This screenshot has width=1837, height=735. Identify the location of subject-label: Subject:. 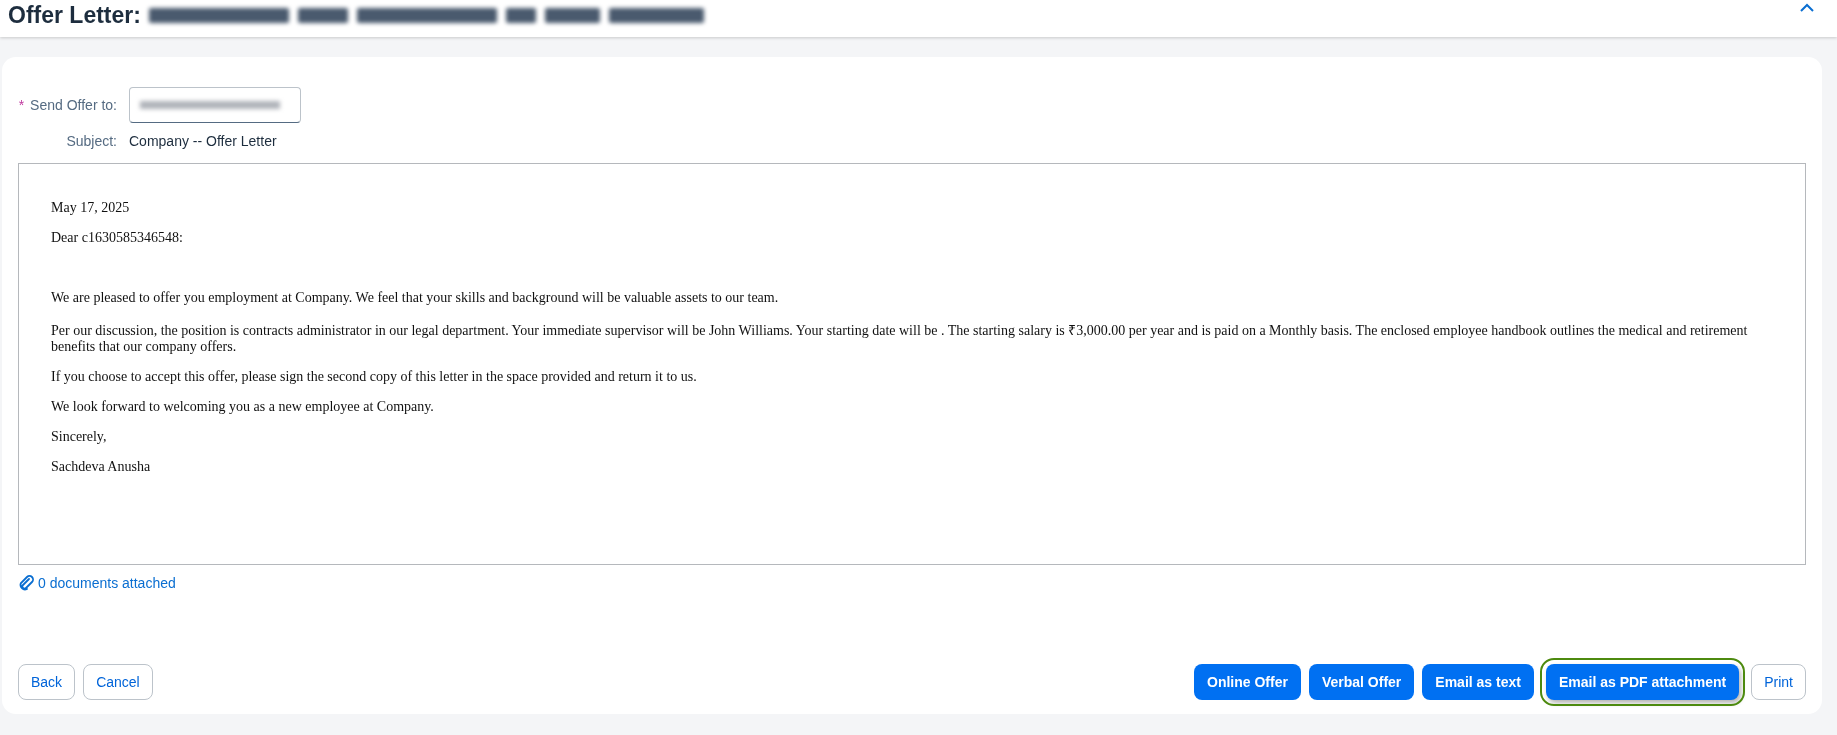
(91, 141).